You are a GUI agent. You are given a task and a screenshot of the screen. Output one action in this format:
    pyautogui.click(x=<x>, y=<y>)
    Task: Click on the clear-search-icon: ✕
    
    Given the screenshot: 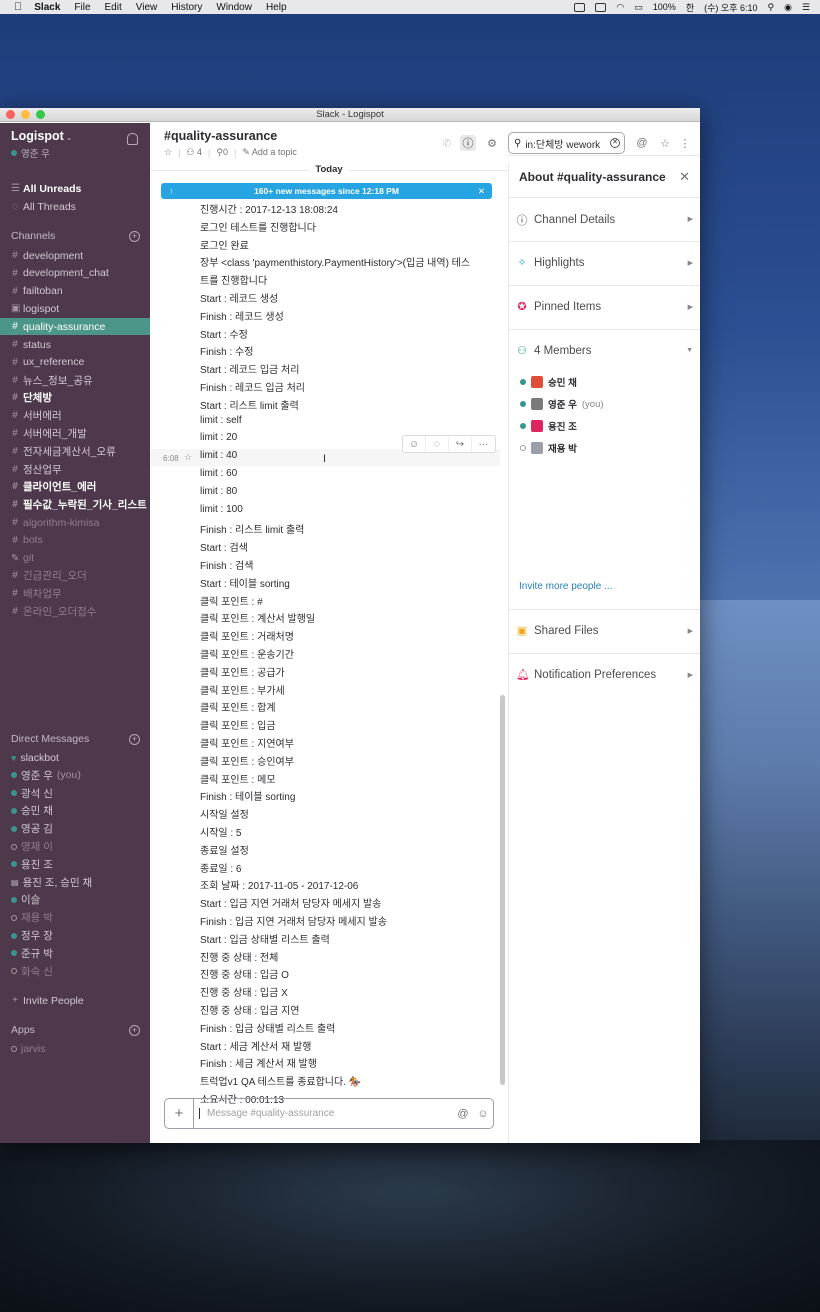 What is the action you would take?
    pyautogui.click(x=615, y=143)
    